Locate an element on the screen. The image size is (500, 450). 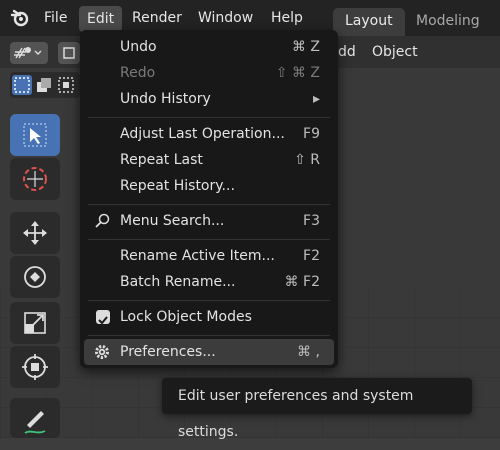
cursor-icon is located at coordinates (35, 135).